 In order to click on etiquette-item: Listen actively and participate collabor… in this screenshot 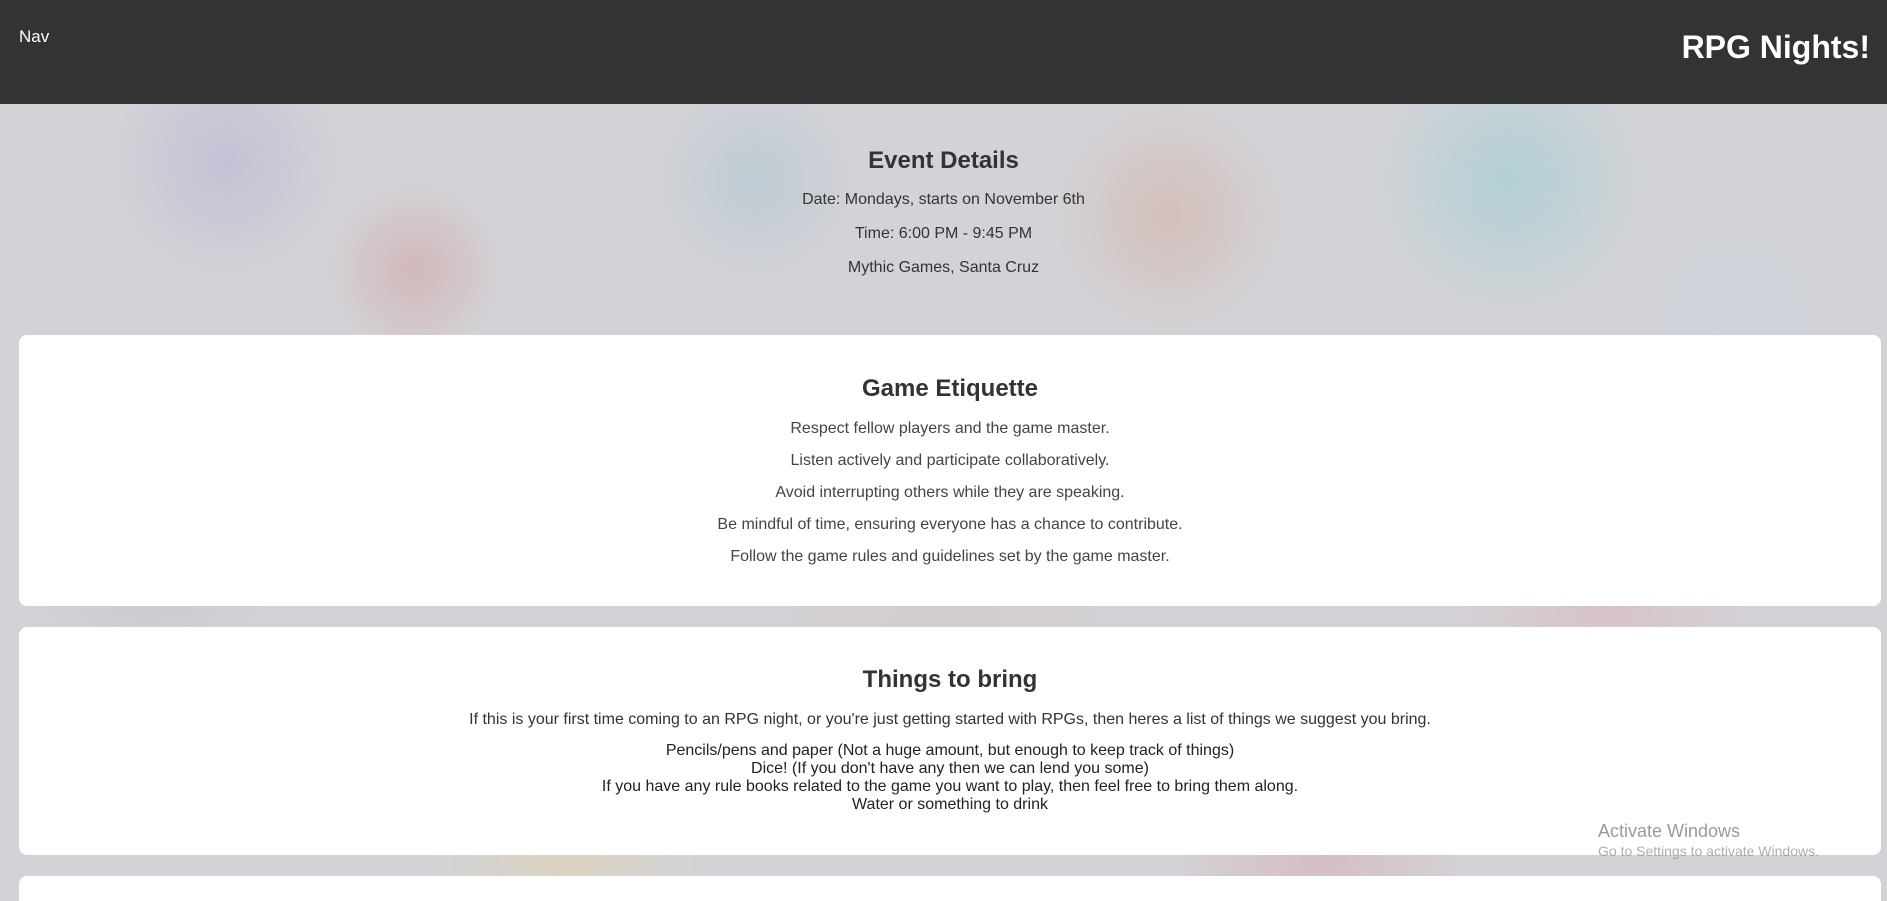, I will do `click(950, 460)`.